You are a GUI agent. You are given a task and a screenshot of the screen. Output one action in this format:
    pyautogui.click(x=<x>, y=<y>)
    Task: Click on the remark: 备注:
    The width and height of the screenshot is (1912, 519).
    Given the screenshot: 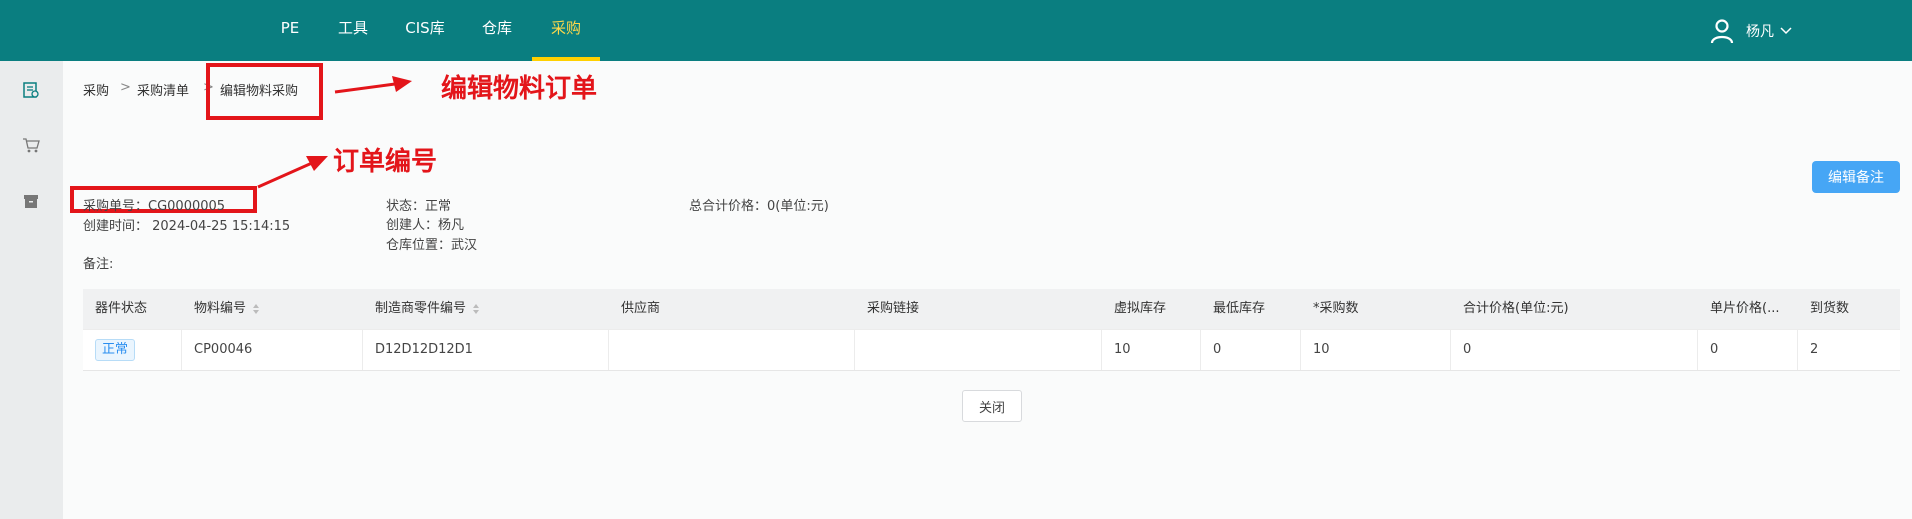 What is the action you would take?
    pyautogui.click(x=98, y=264)
    